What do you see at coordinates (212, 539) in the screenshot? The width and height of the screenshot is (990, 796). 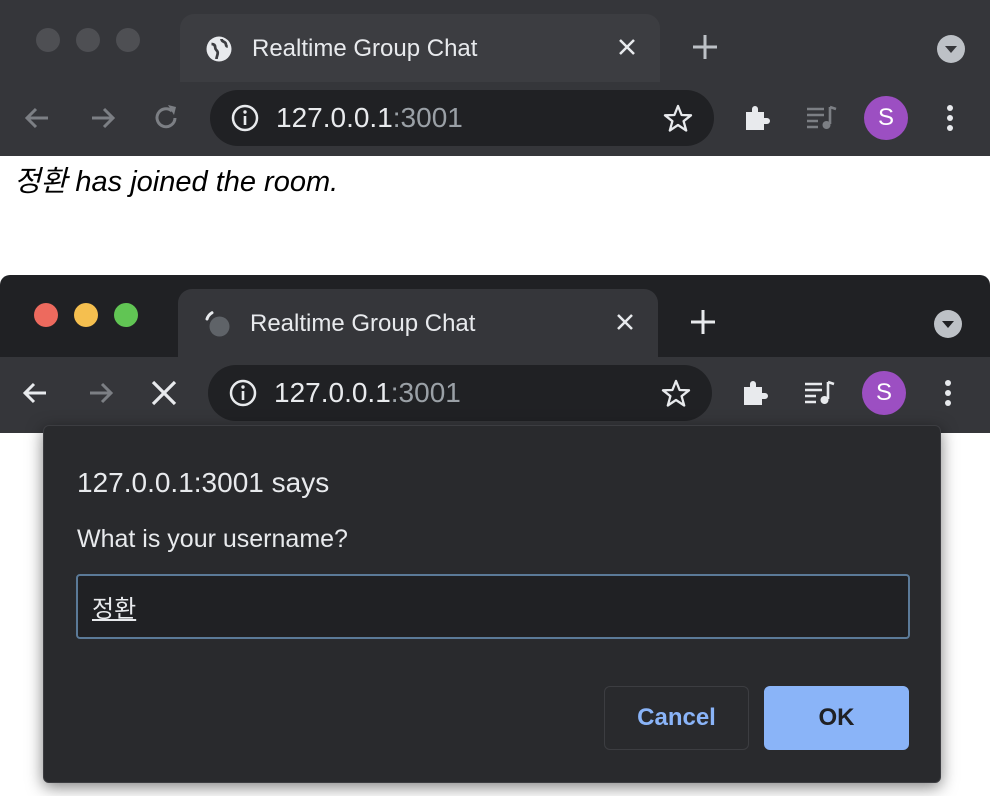 I see `dialog-message: What is your username?` at bounding box center [212, 539].